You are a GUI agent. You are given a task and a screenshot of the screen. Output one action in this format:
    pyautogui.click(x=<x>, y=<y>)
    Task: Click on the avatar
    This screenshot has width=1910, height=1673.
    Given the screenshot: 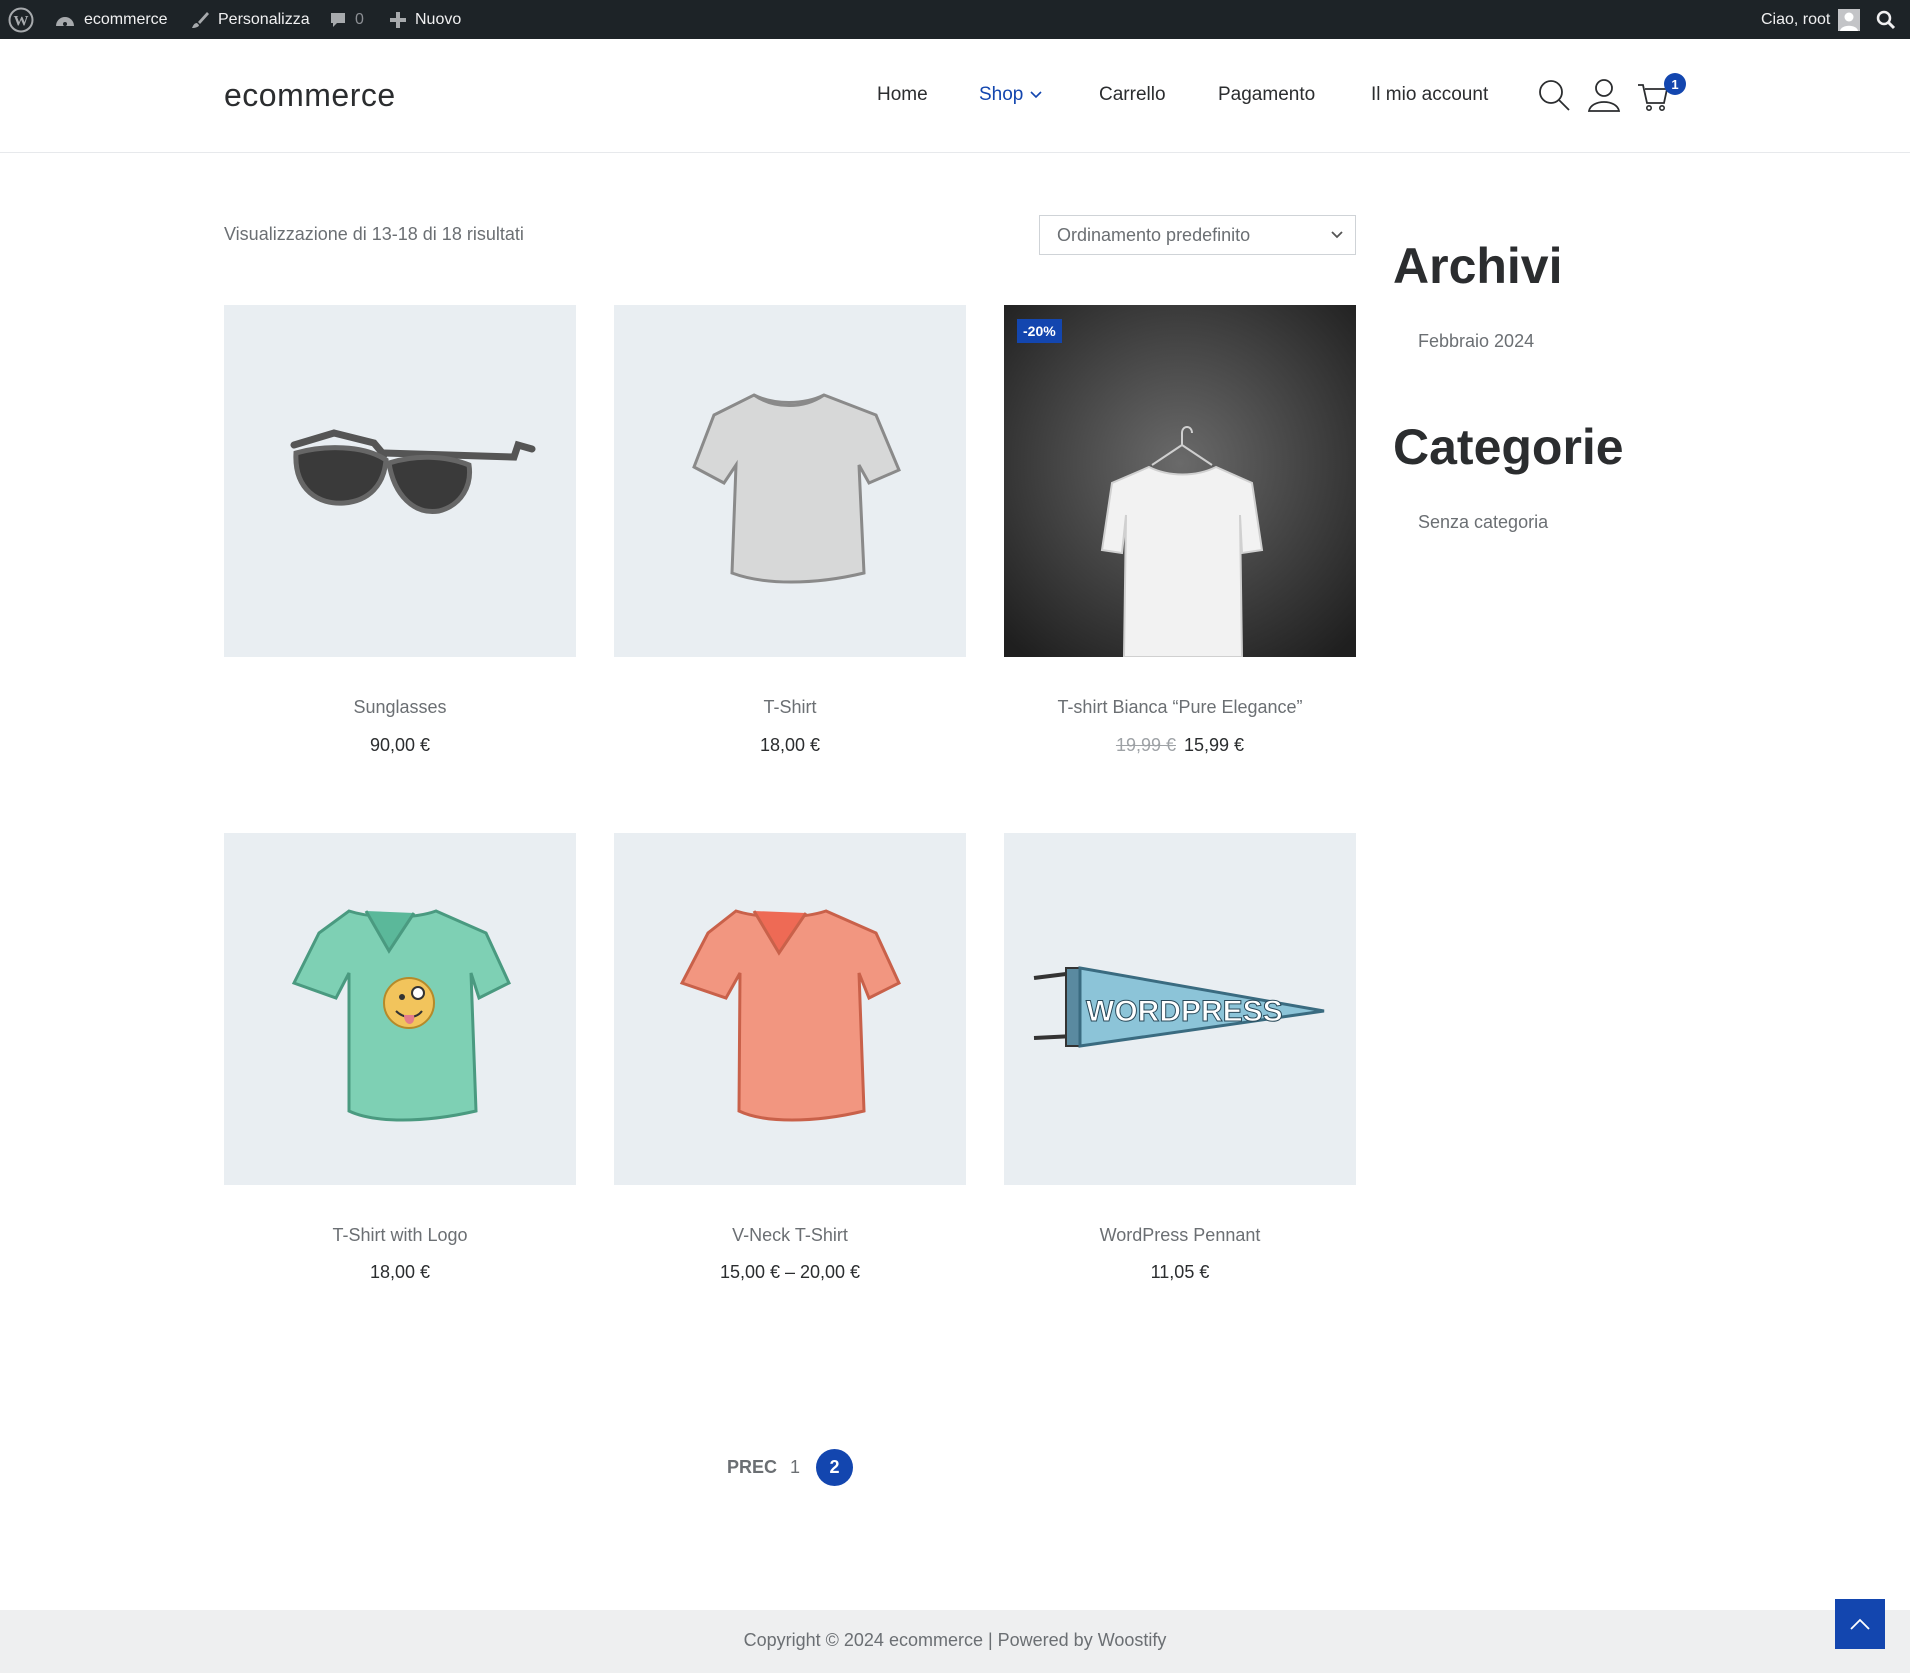 What is the action you would take?
    pyautogui.click(x=1849, y=19)
    